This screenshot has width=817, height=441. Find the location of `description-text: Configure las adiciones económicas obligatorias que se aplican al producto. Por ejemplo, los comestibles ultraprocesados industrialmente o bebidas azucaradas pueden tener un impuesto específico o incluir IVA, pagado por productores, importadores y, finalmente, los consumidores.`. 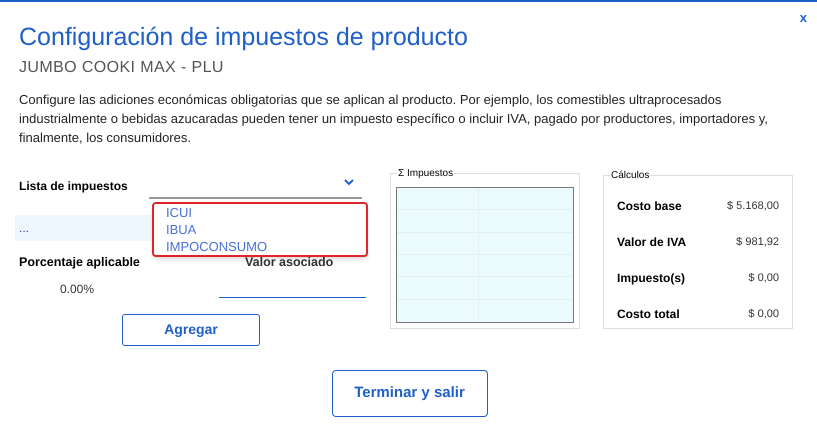

description-text: Configure las adiciones económicas obligatorias que se aplican al producto. Por ejemplo, los comestibles ultraprocesados industrialmente o bebidas azucaradas pueden tener un impuesto específico o incluir IVA, pagado por productores, importadores y, finalmente, los consumidores. is located at coordinates (394, 119).